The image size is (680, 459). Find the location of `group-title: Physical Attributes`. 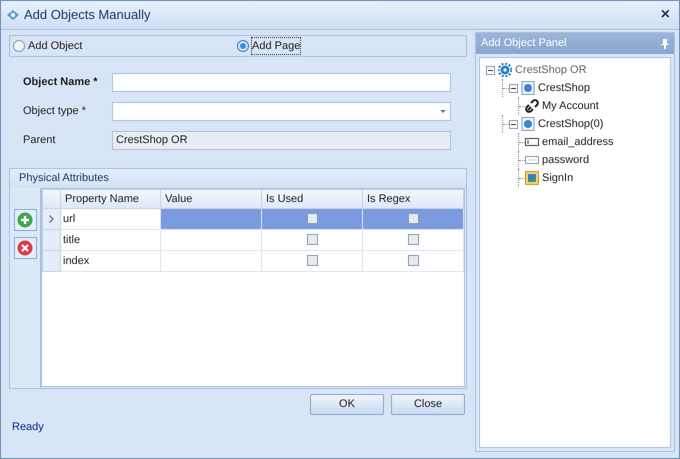

group-title: Physical Attributes is located at coordinates (238, 178).